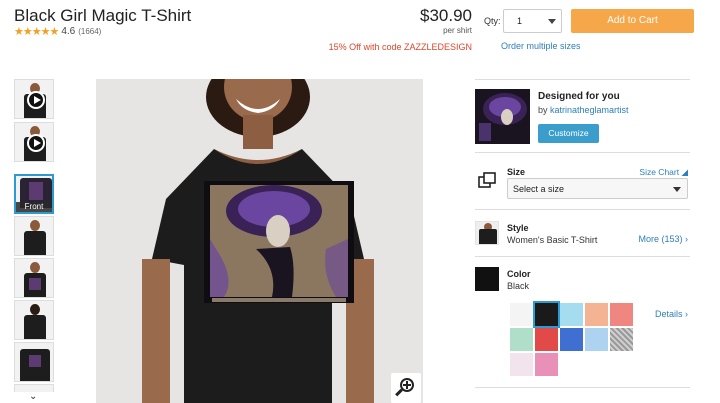  What do you see at coordinates (89, 31) in the screenshot?
I see `review-count: (1664)` at bounding box center [89, 31].